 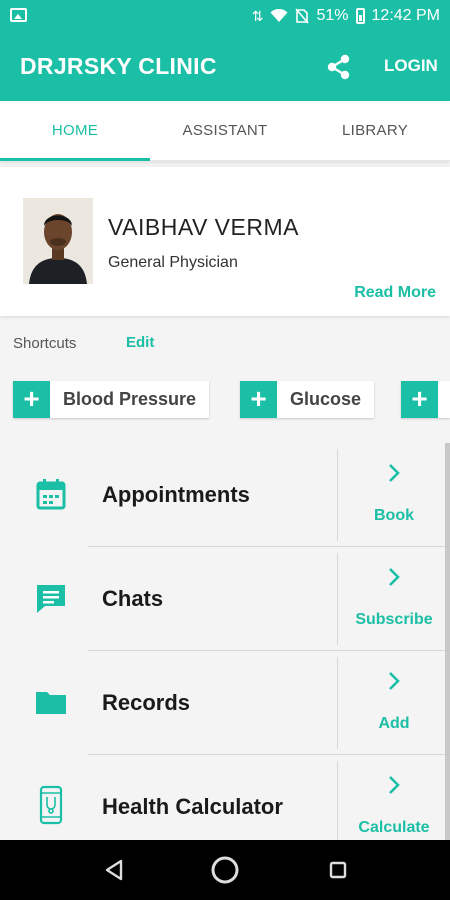 I want to click on shortcuts-edit-button: Edit, so click(x=140, y=342).